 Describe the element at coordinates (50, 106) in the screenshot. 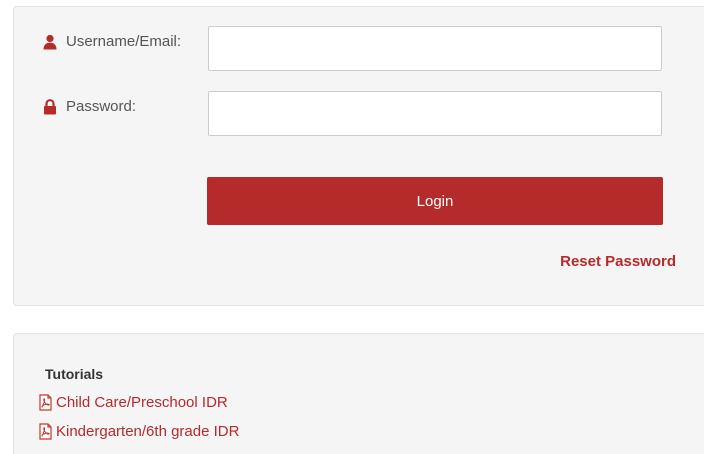

I see `lock-icon` at that location.